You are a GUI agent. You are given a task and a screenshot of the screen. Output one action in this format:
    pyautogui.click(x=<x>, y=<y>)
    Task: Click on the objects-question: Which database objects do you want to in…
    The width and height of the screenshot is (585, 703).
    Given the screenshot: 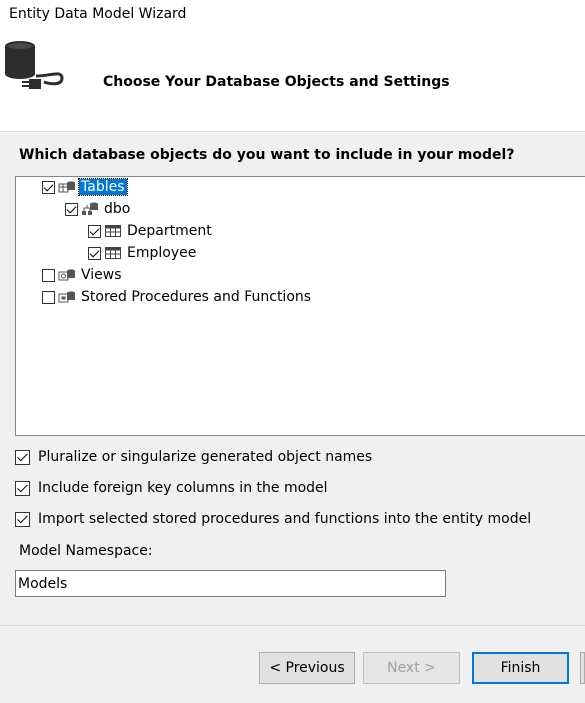 What is the action you would take?
    pyautogui.click(x=267, y=155)
    